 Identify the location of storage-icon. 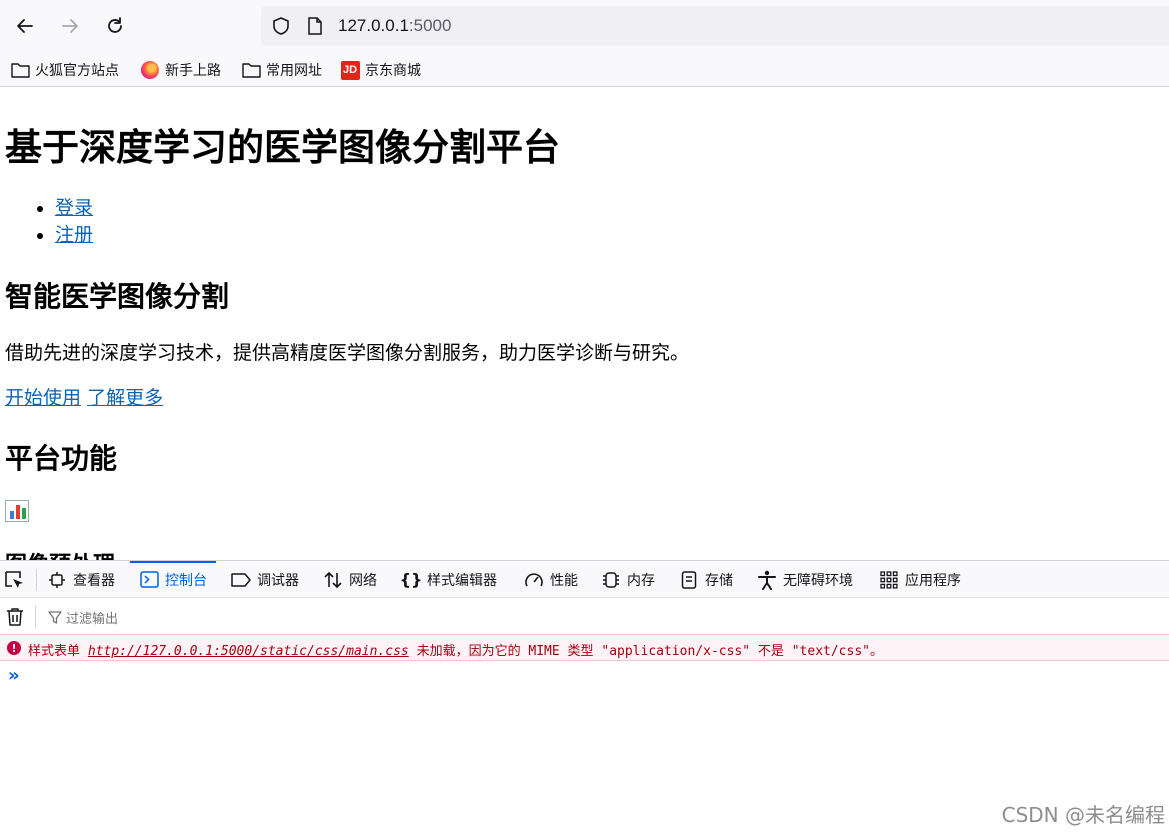
(689, 580).